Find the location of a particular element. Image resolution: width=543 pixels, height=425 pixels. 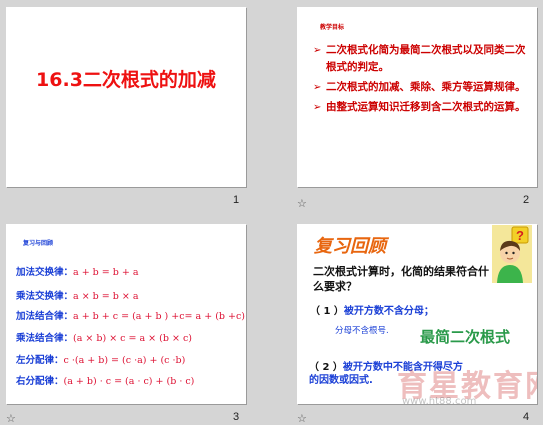

law-name: 右分配律： is located at coordinates (40, 381).